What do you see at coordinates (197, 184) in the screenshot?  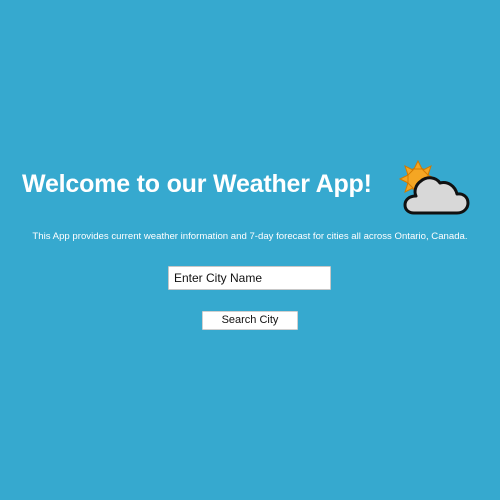 I see `page-title: Welcome to our Weather App!` at bounding box center [197, 184].